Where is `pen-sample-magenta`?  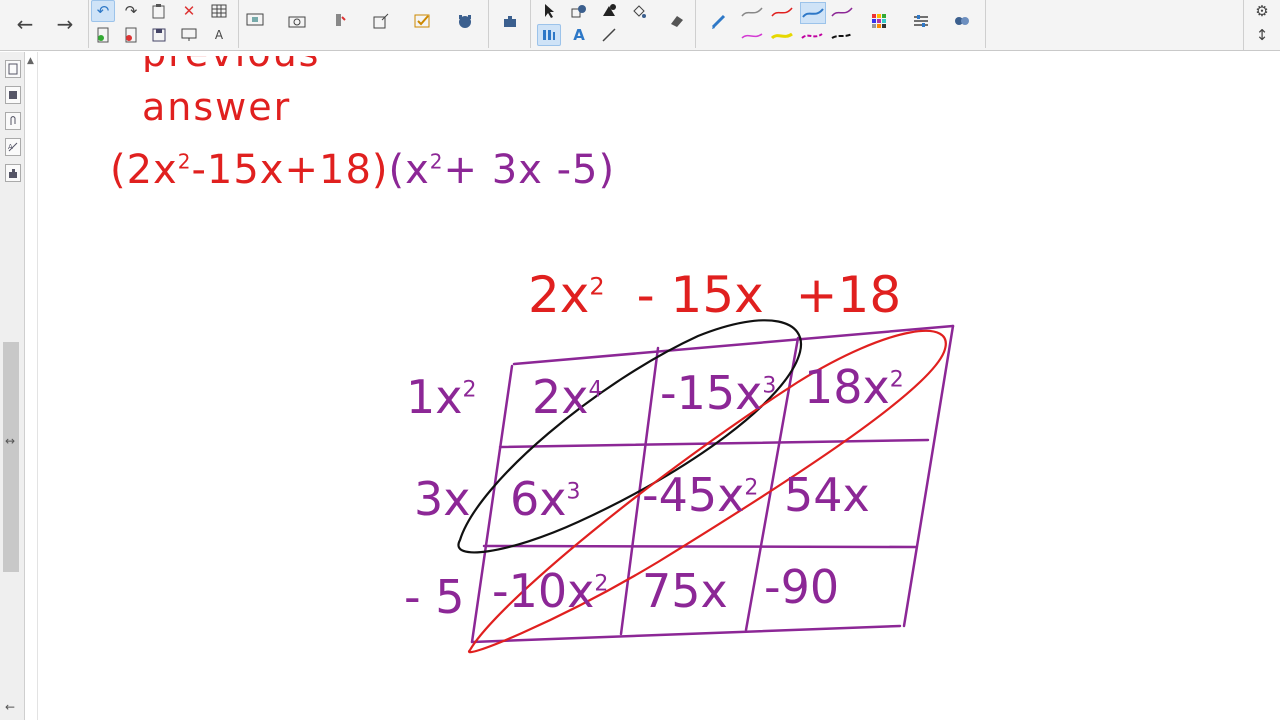
pen-sample-magenta is located at coordinates (752, 36).